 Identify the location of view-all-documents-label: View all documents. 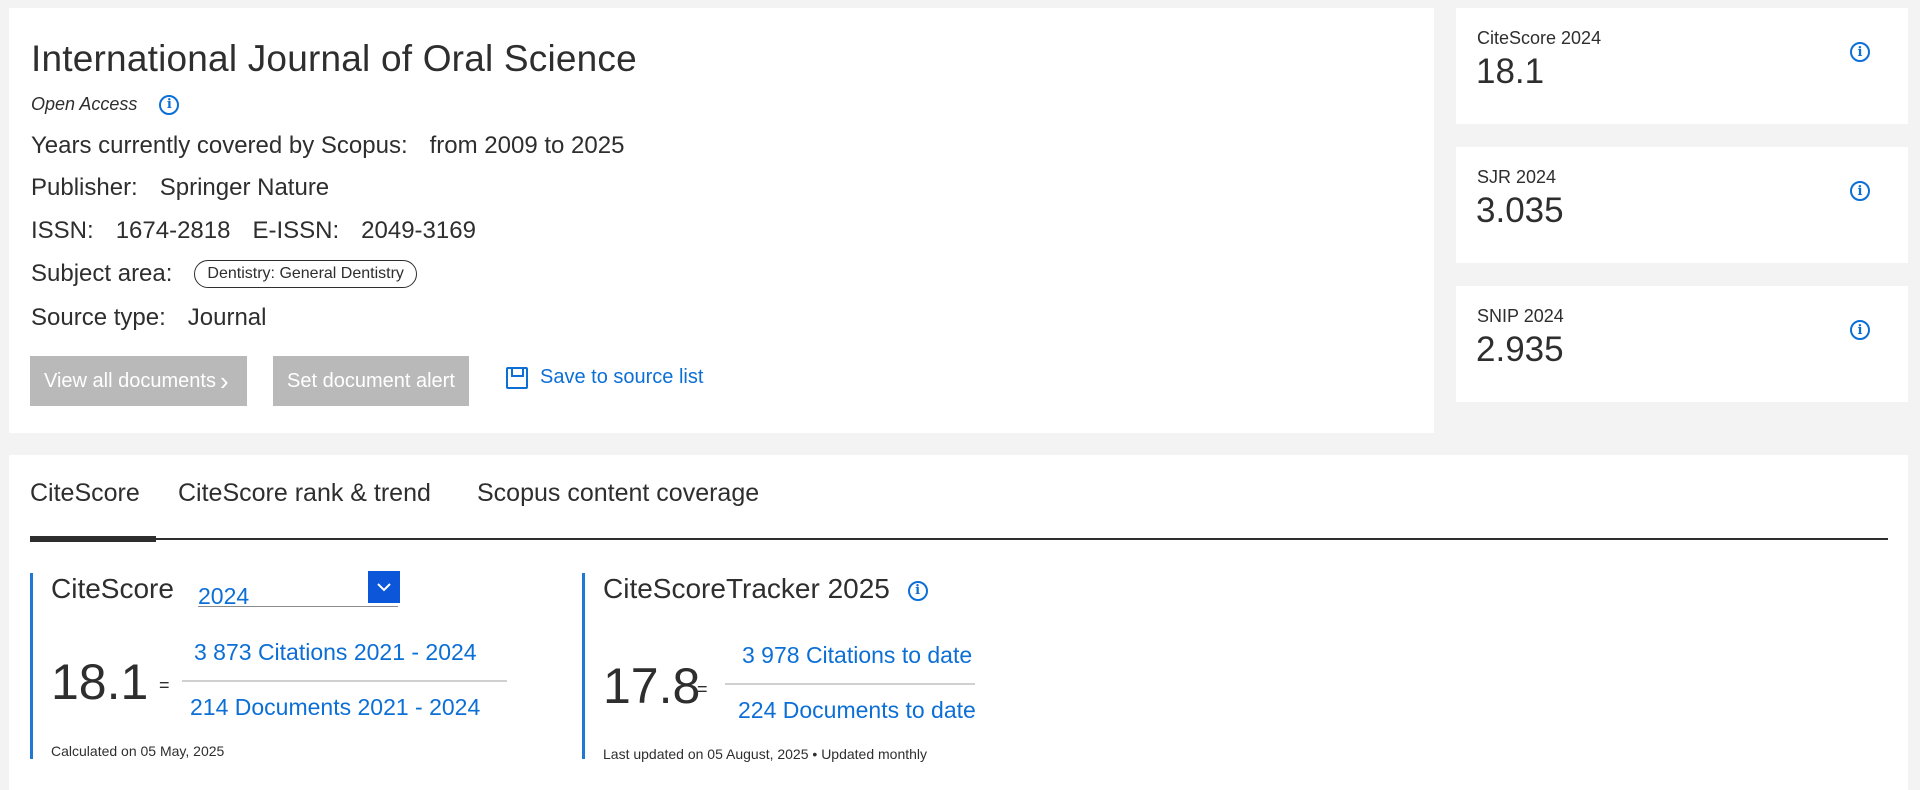
(130, 380).